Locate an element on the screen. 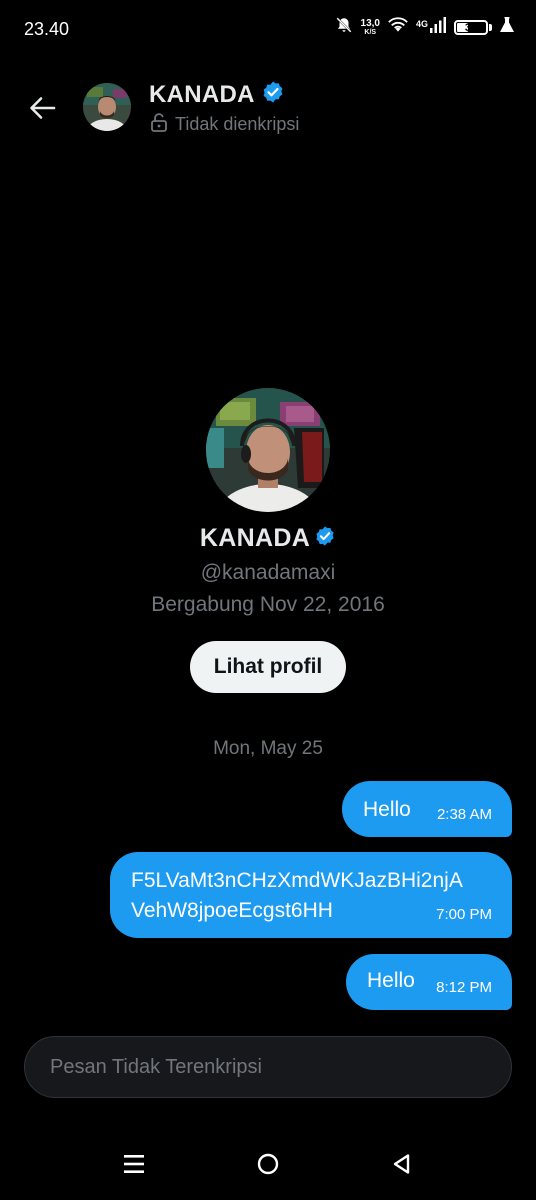 This screenshot has width=536, height=1200. status-bar: 23.40 13,0 K/S 4G 36 is located at coordinates (268, 30).